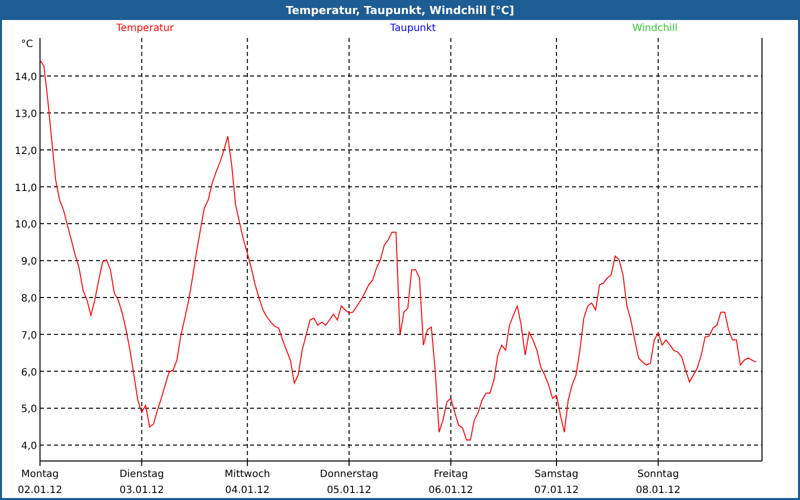 Image resolution: width=800 pixels, height=500 pixels. What do you see at coordinates (25, 188) in the screenshot?
I see `y-tick-label: 11,0` at bounding box center [25, 188].